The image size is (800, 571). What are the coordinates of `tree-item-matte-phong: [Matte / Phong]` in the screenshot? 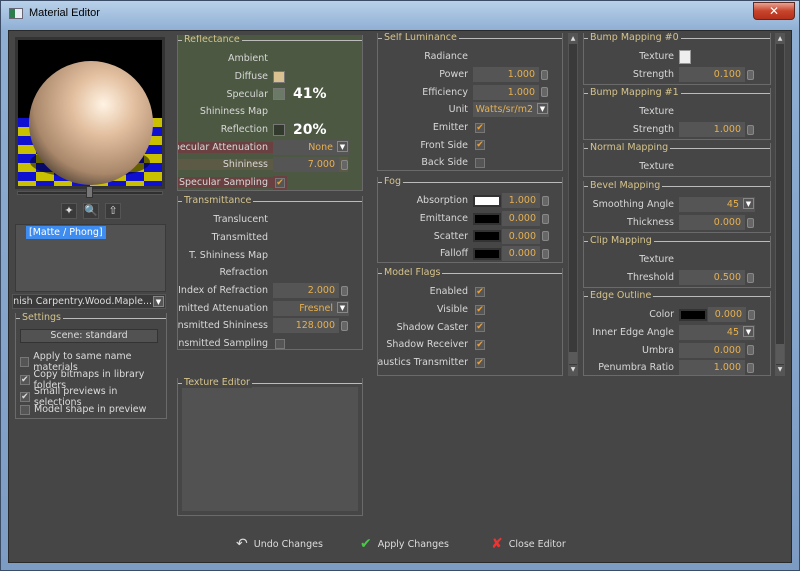 It's located at (66, 232).